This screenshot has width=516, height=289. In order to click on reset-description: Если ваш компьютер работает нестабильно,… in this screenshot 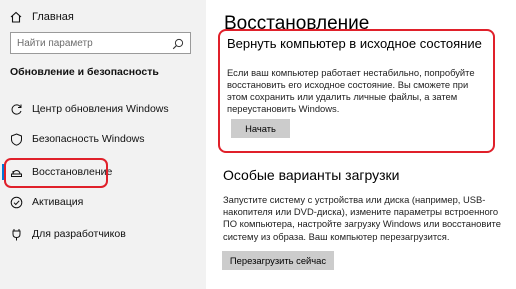, I will do `click(351, 90)`.